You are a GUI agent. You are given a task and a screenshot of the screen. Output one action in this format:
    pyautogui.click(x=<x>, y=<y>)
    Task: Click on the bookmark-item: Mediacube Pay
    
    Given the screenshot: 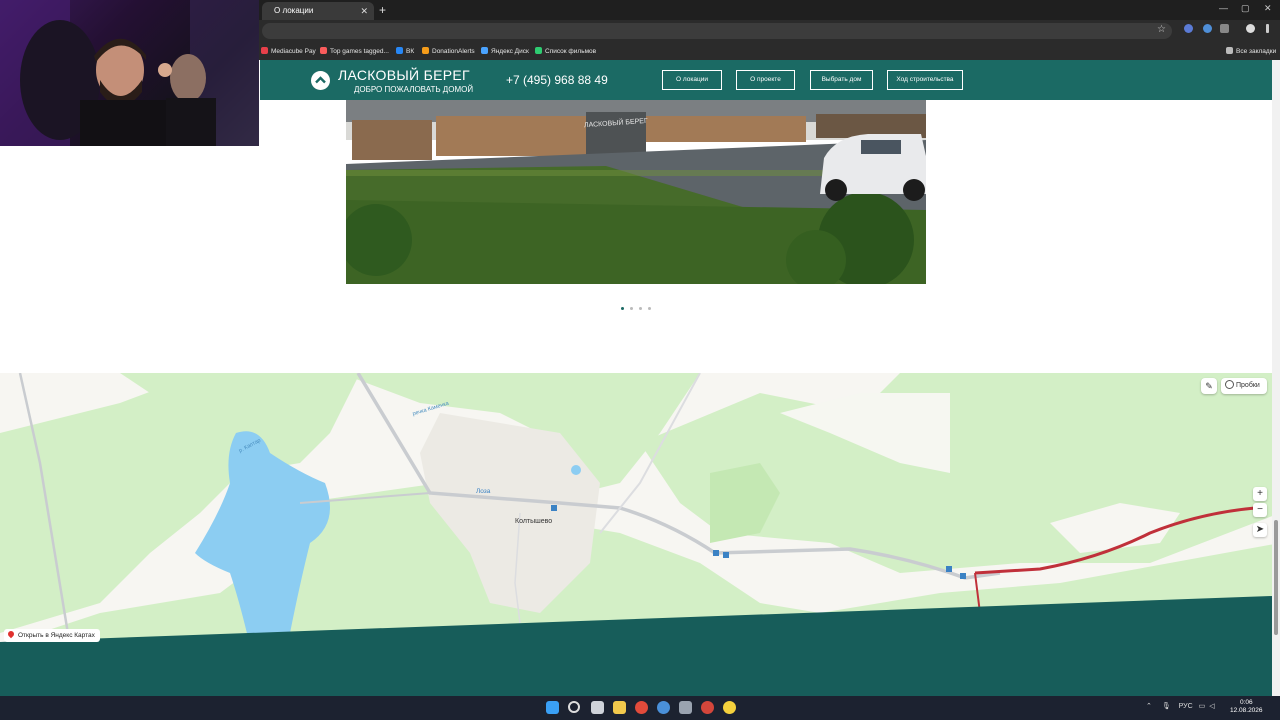 What is the action you would take?
    pyautogui.click(x=288, y=51)
    